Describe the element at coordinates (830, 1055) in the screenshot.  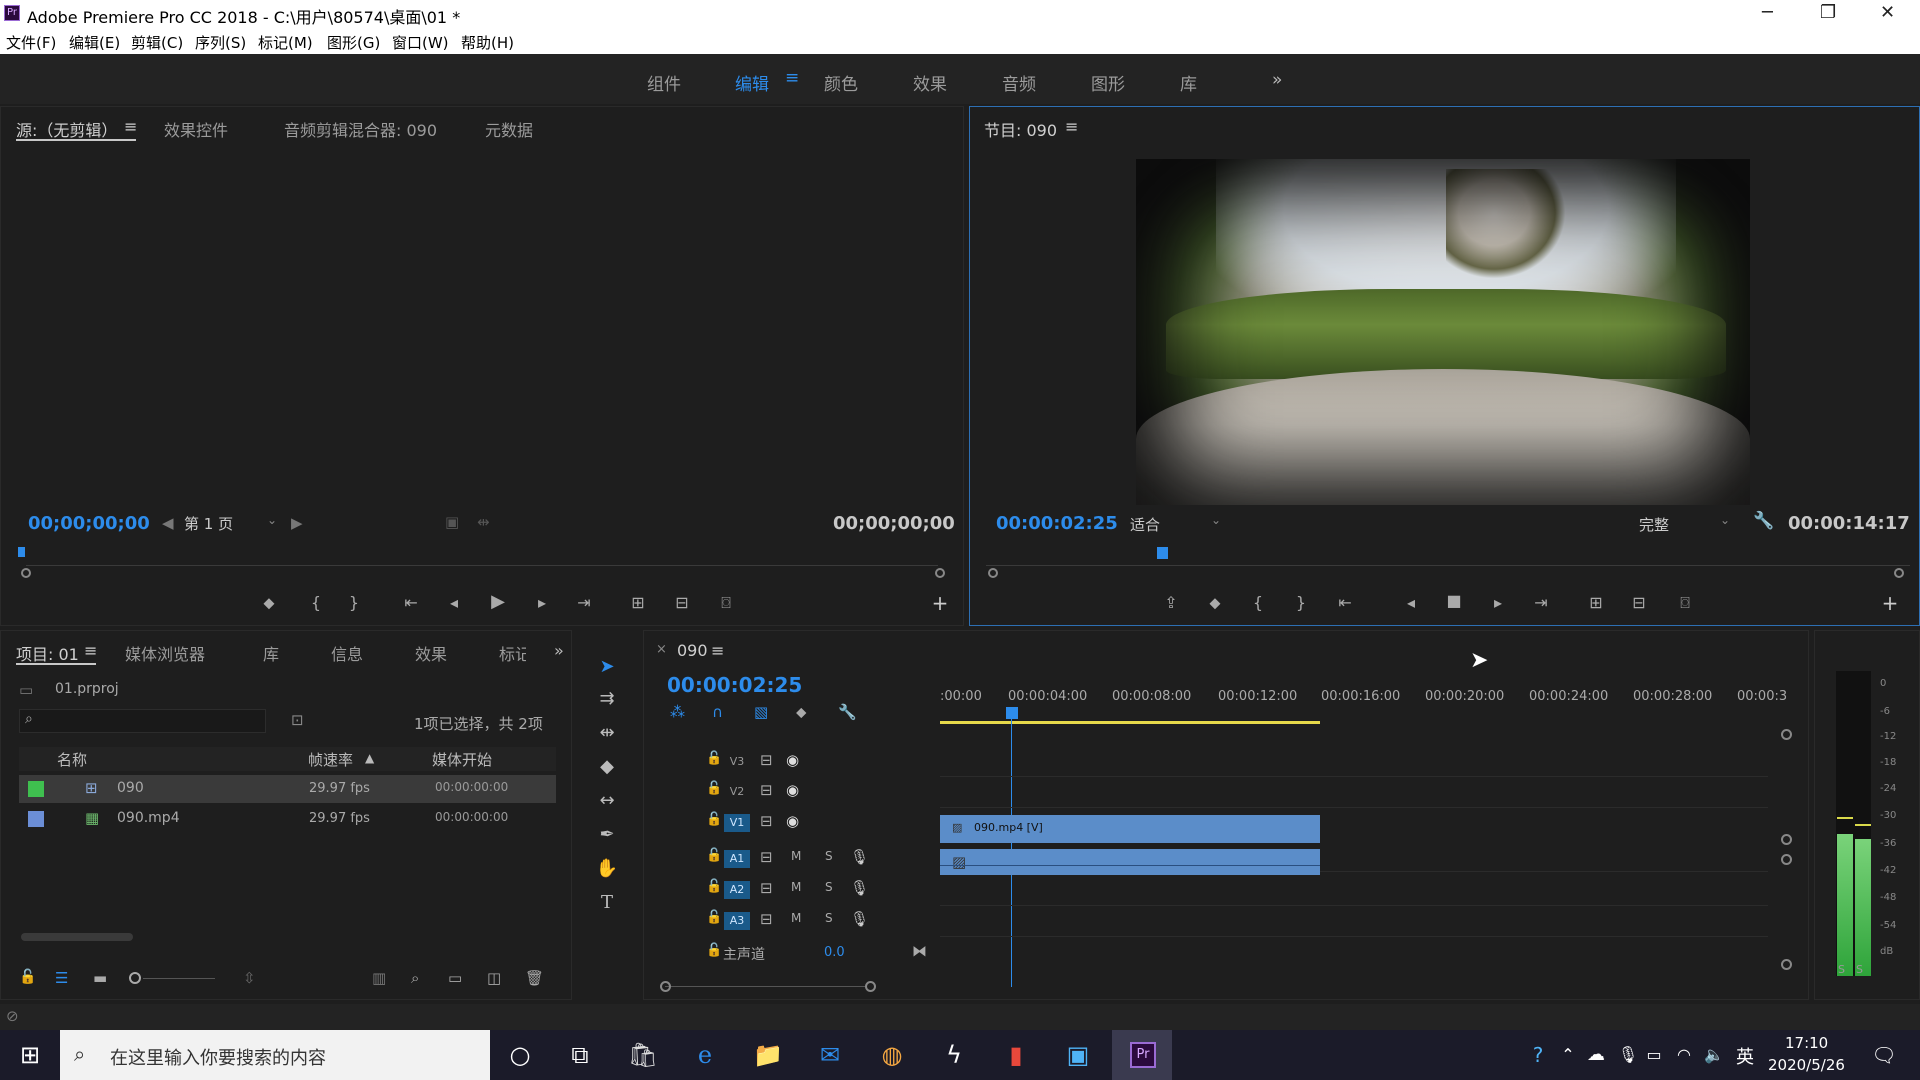
I see `mail-icon: ✉` at that location.